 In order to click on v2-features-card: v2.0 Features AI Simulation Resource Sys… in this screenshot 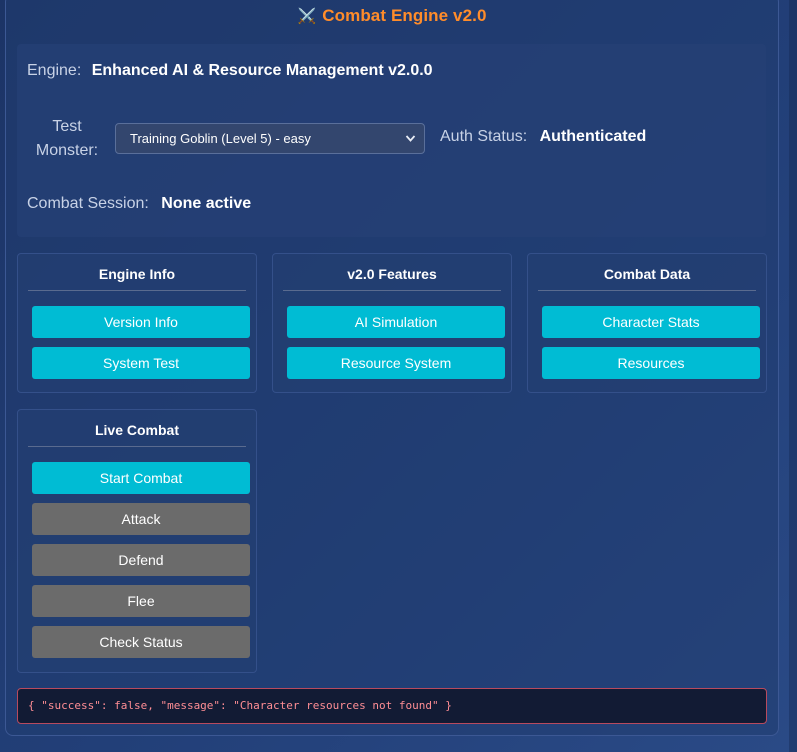, I will do `click(392, 323)`.